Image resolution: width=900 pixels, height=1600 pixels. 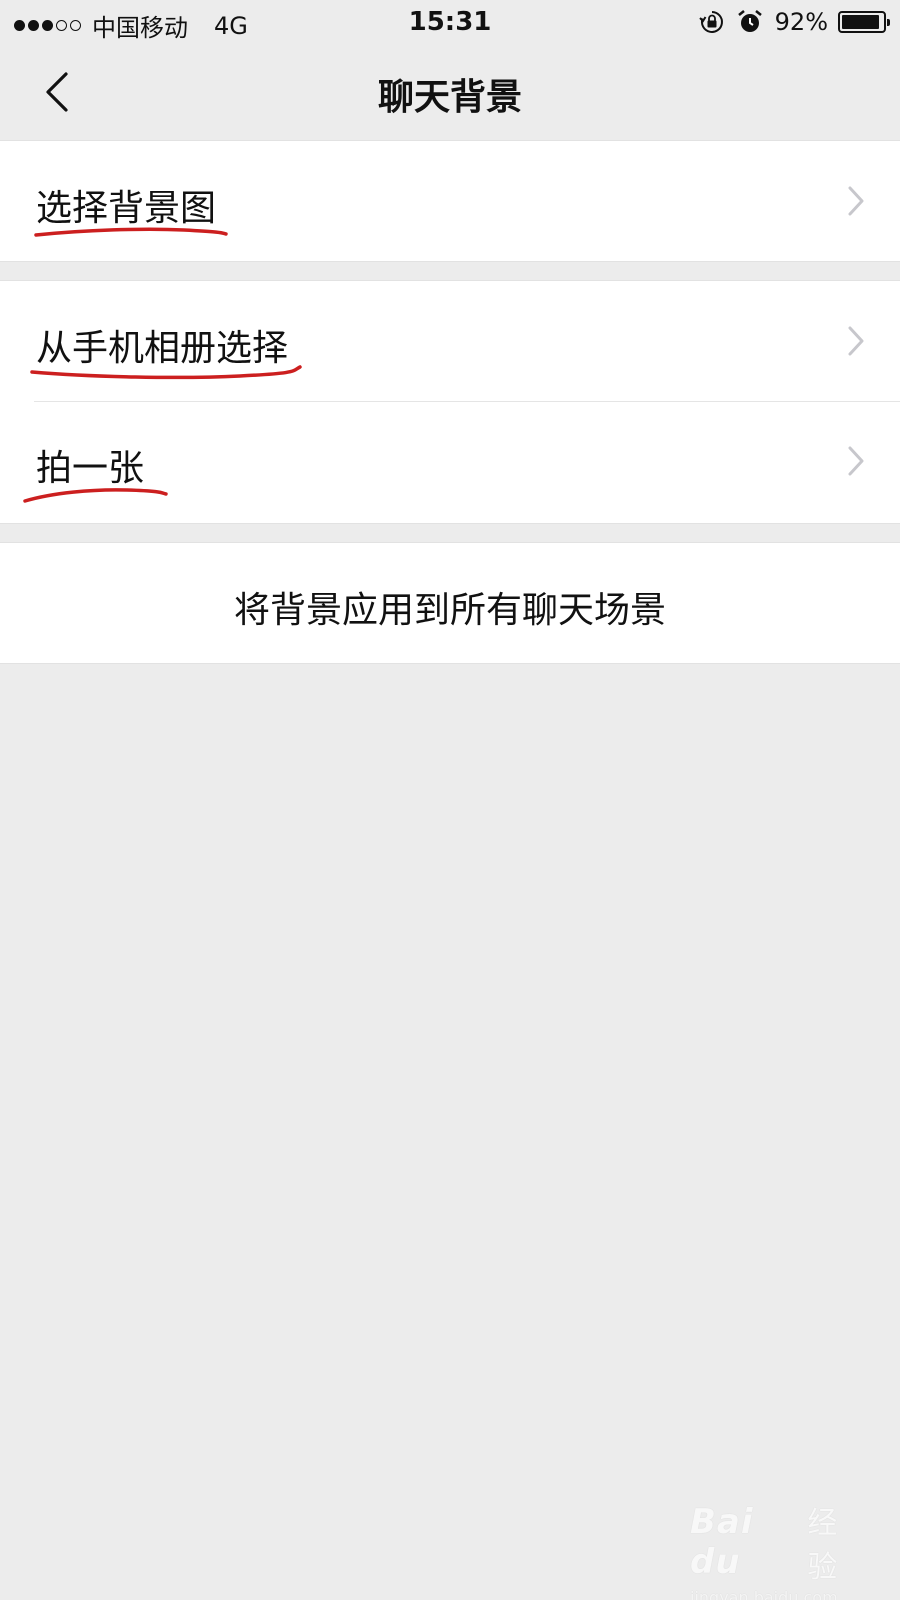 What do you see at coordinates (450, 341) in the screenshot?
I see `choose-from-album-row: 从手机相册选择` at bounding box center [450, 341].